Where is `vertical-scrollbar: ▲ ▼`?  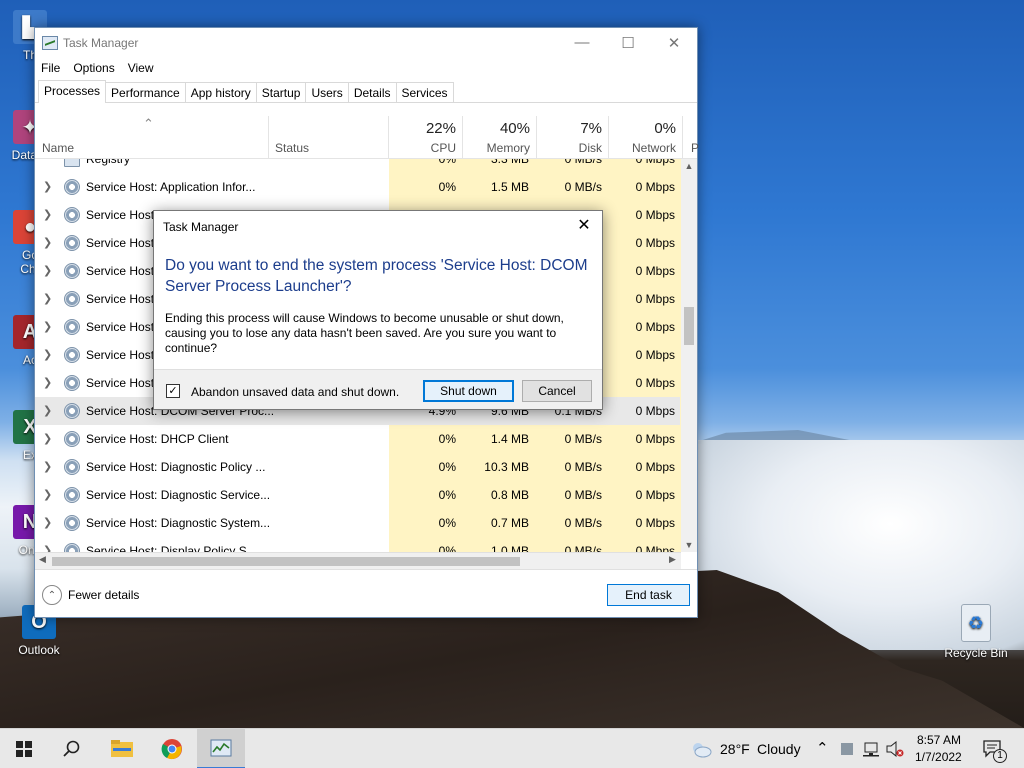 vertical-scrollbar: ▲ ▼ is located at coordinates (689, 355).